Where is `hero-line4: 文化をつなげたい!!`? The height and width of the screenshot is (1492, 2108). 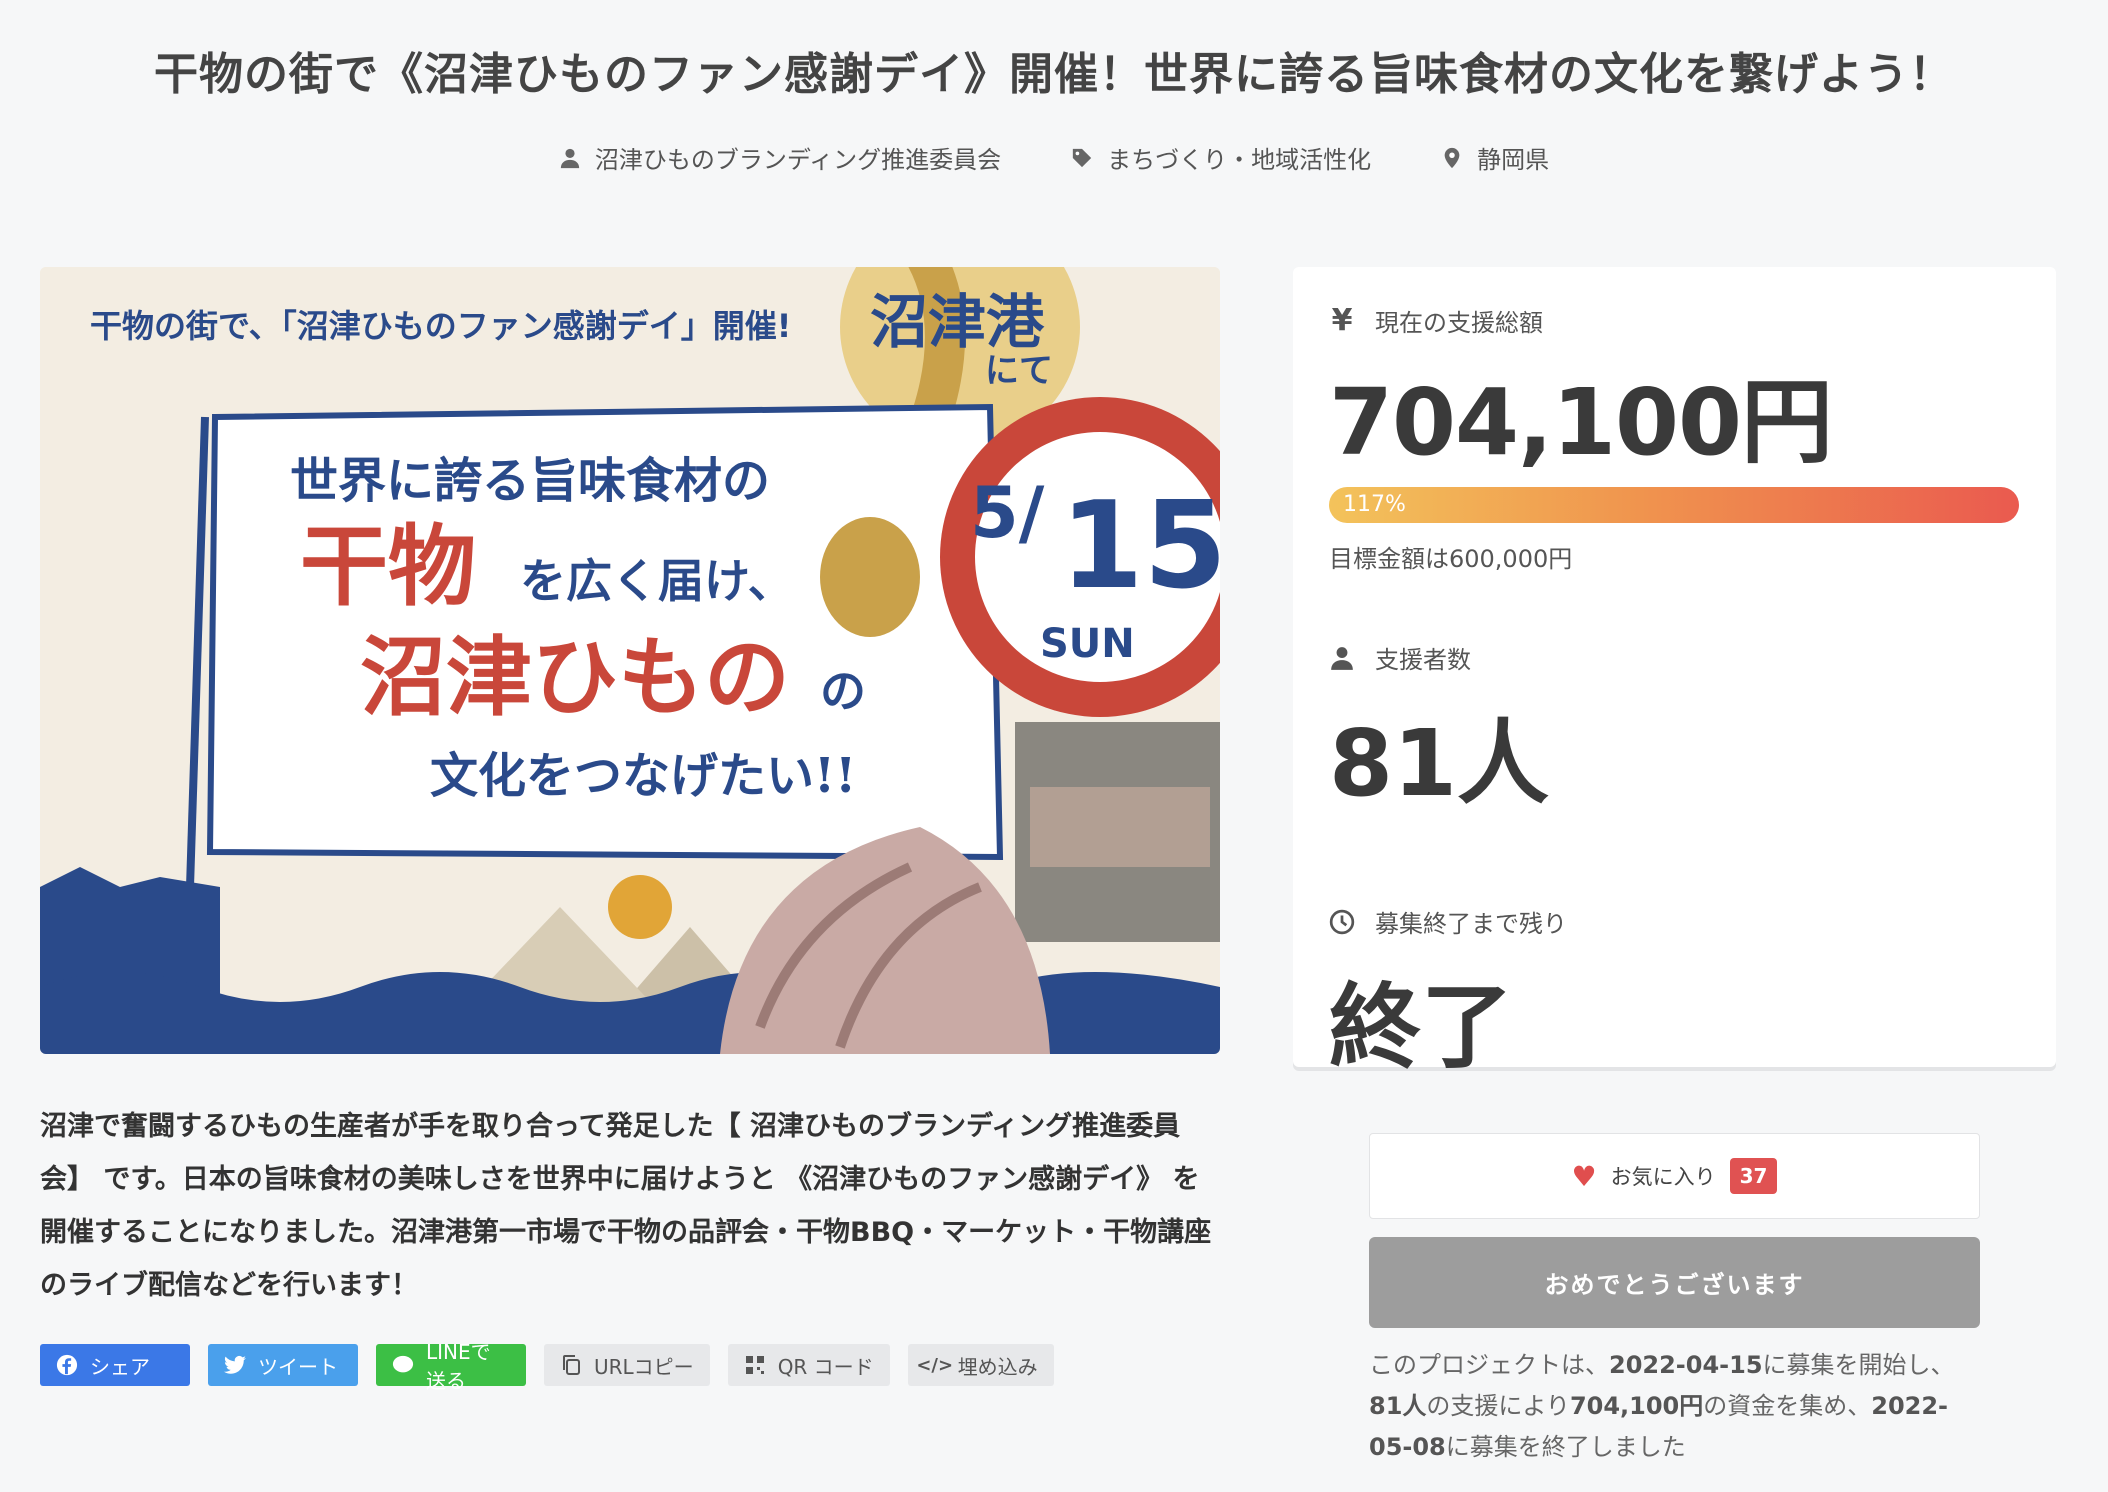 hero-line4: 文化をつなげたい!! is located at coordinates (643, 776).